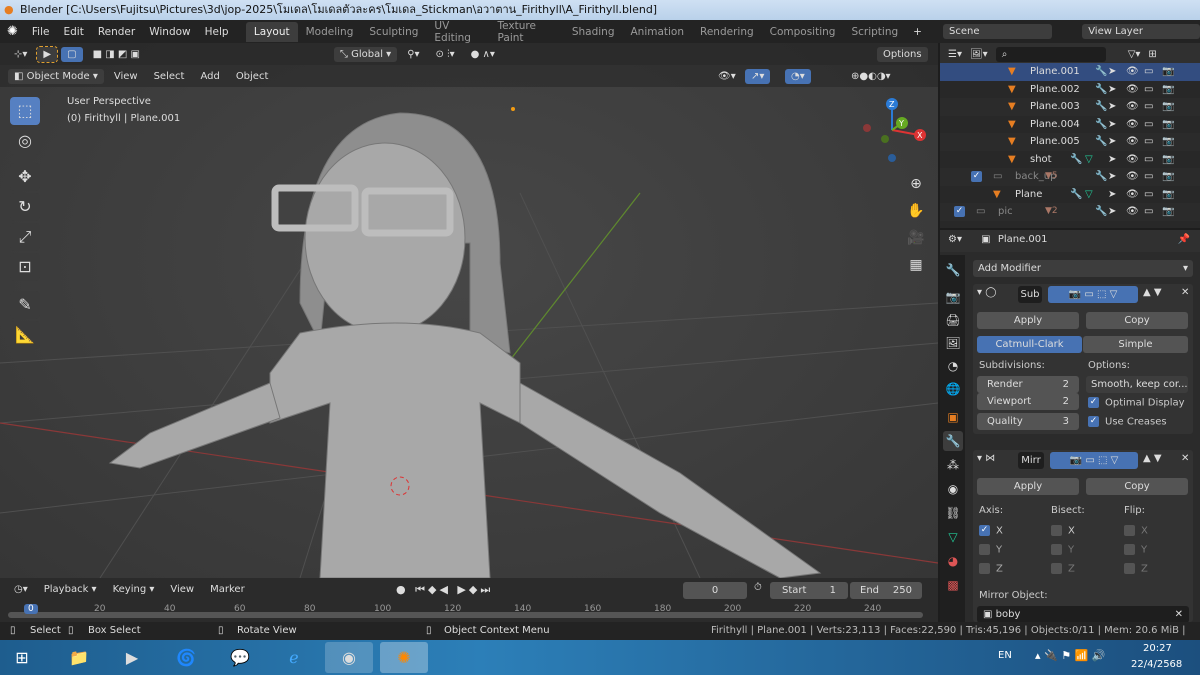 The image size is (1200, 675). What do you see at coordinates (991, 569) in the screenshot?
I see `axis-z-checkbox: Z` at bounding box center [991, 569].